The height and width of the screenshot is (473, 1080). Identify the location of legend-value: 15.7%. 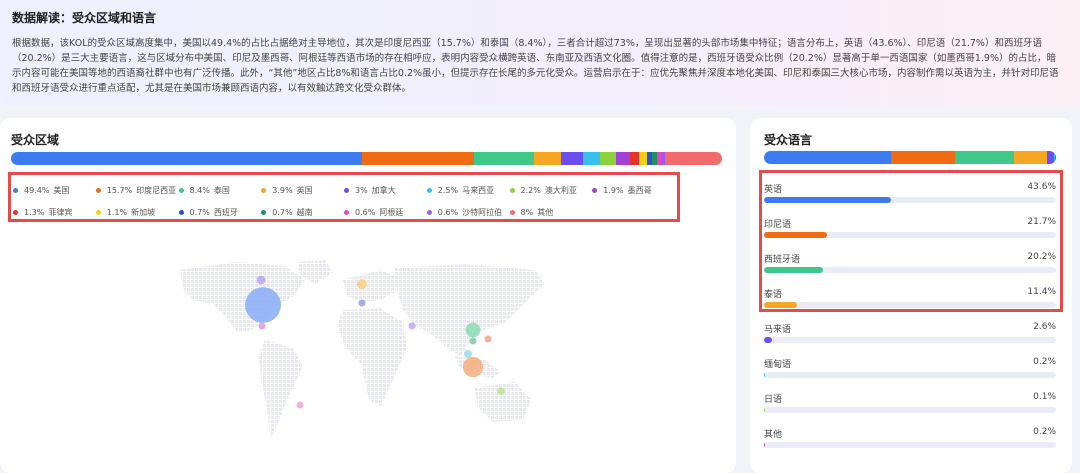
(119, 190).